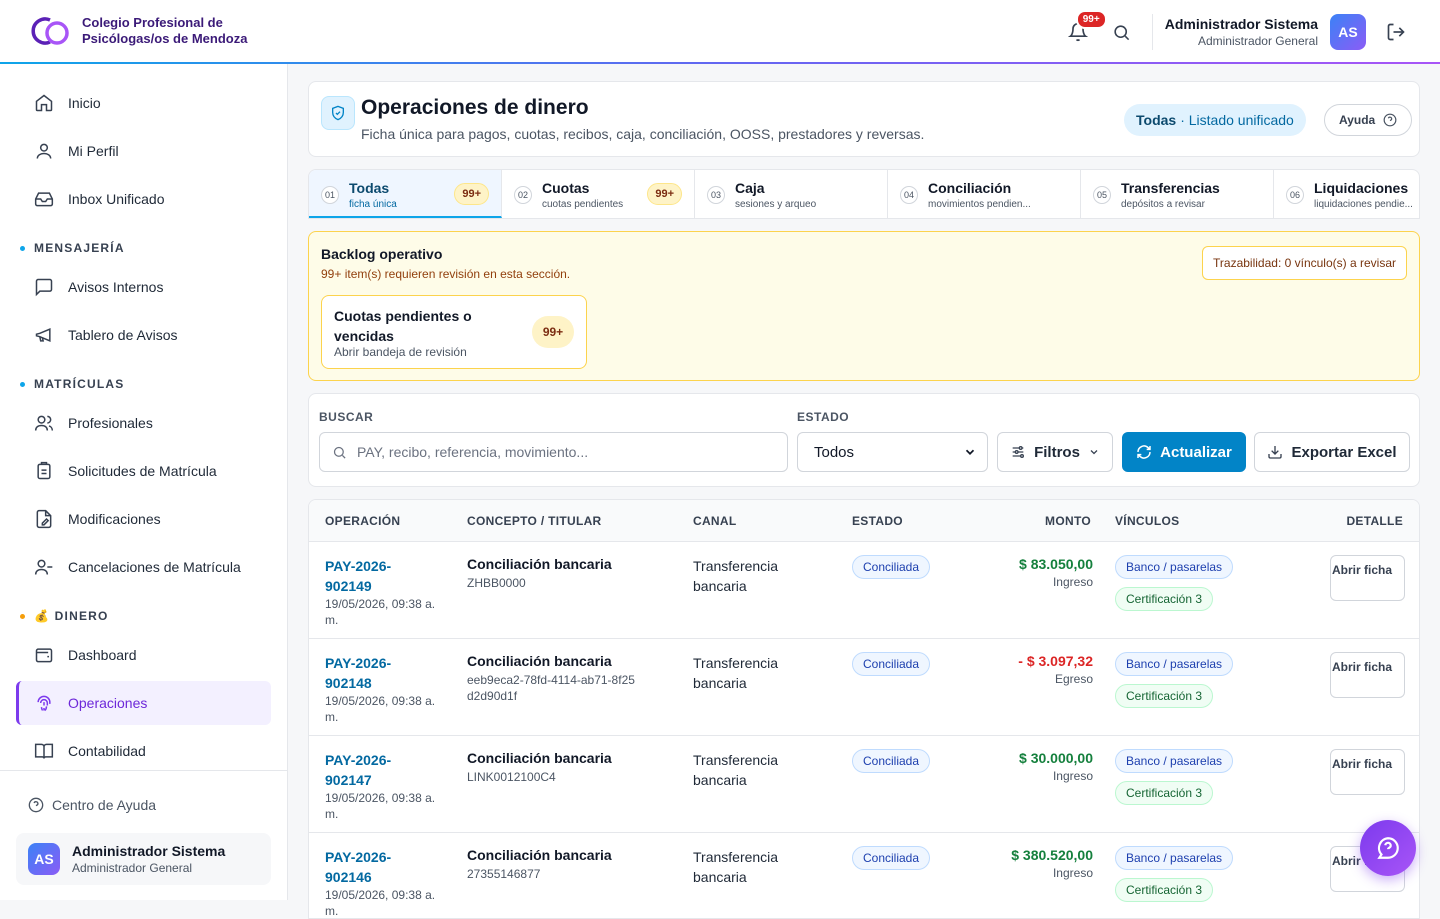 This screenshot has width=1440, height=919. I want to click on amount: $ 83.050,00, so click(1056, 564).